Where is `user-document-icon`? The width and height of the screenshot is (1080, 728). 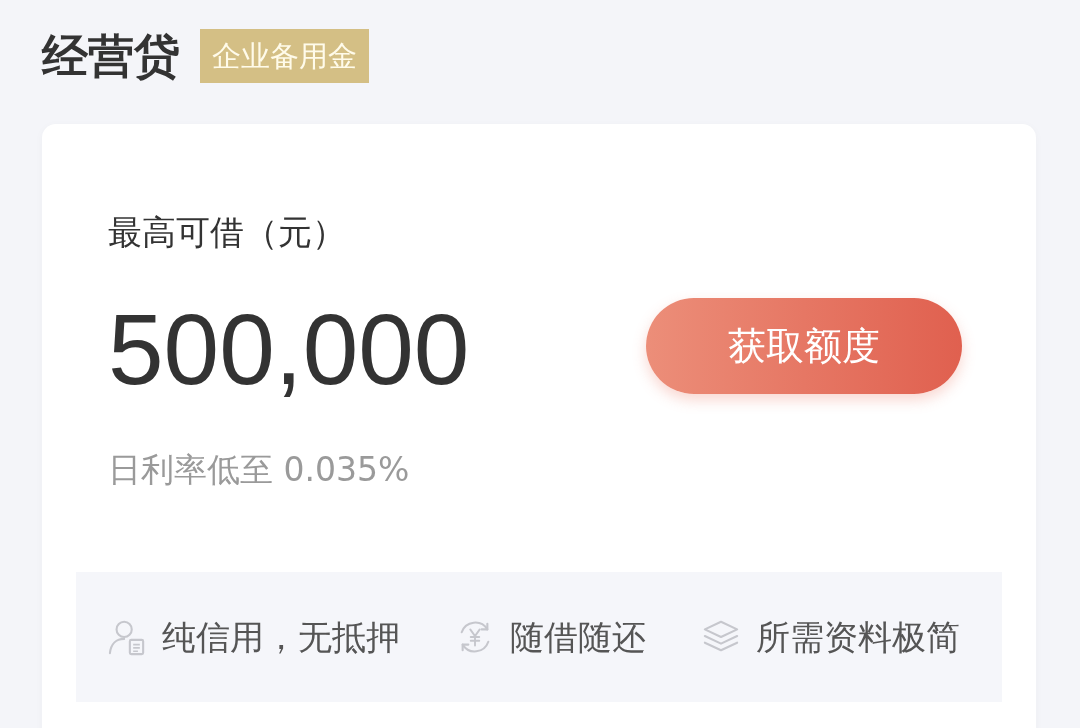 user-document-icon is located at coordinates (127, 637).